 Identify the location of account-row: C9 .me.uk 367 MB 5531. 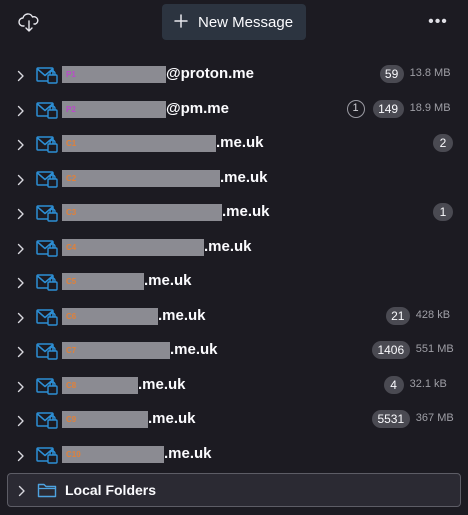
(234, 420).